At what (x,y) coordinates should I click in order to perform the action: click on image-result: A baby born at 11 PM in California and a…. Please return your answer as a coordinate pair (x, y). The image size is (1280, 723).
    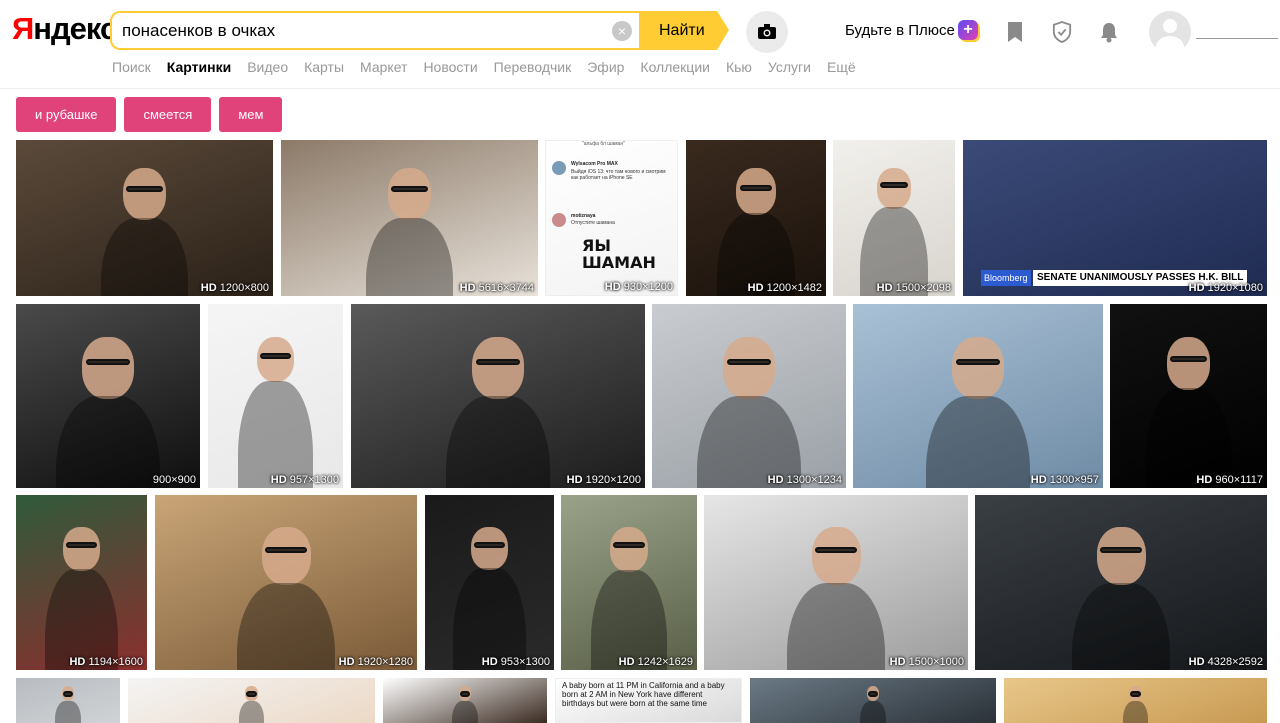
    Looking at the image, I should click on (648, 700).